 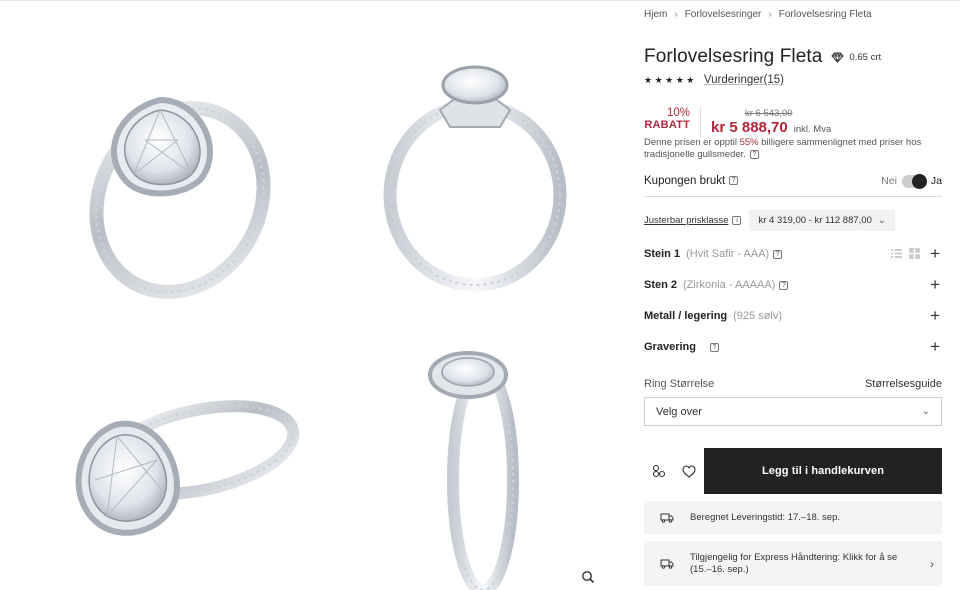 What do you see at coordinates (896, 253) in the screenshot?
I see `list-view-icon` at bounding box center [896, 253].